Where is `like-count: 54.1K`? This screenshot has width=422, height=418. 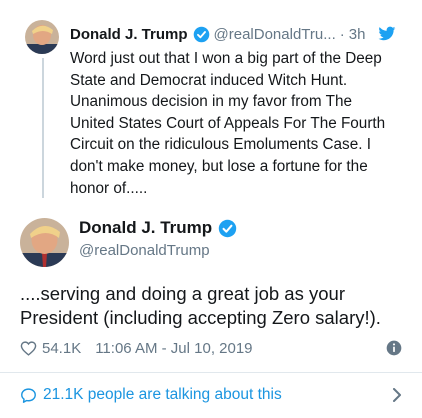
like-count: 54.1K is located at coordinates (61, 348).